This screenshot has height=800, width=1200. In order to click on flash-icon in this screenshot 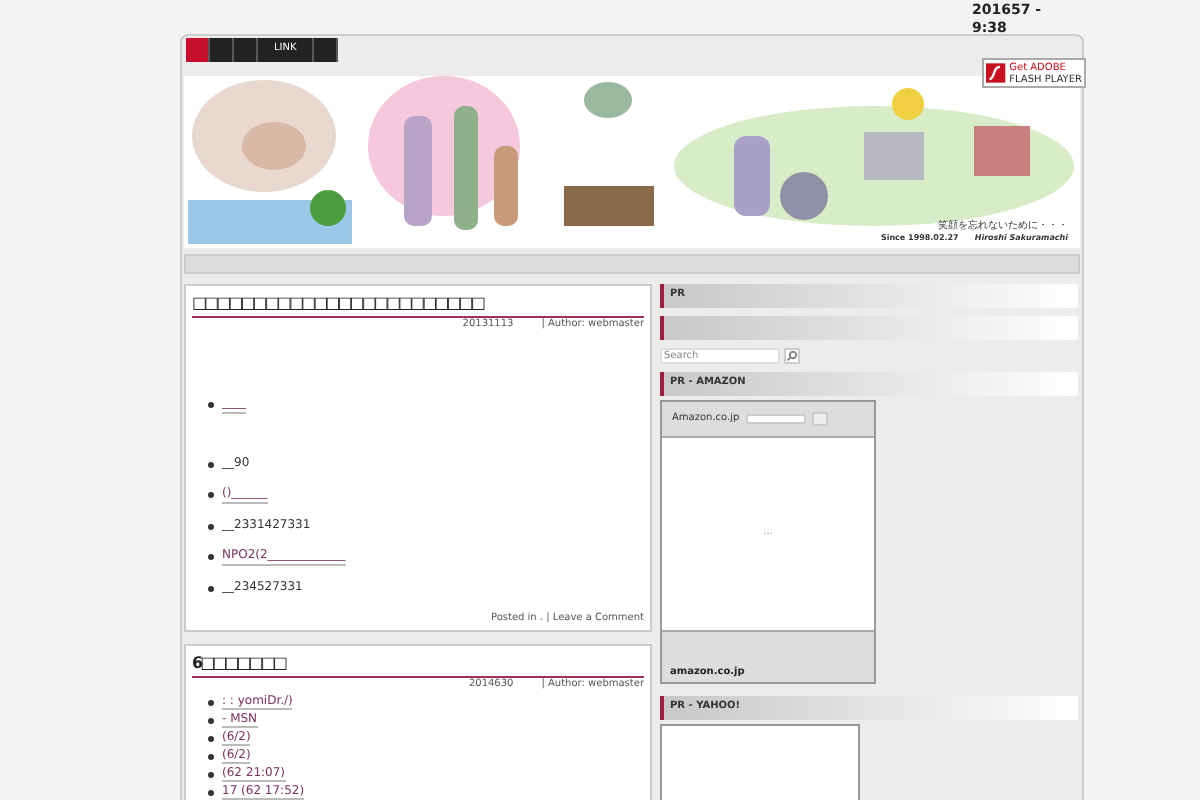, I will do `click(996, 73)`.